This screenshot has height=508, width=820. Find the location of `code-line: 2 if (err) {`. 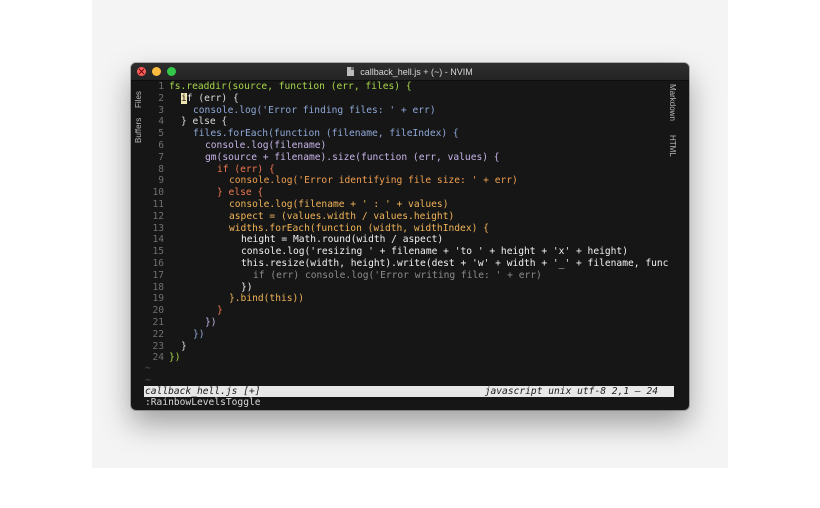

code-line: 2 if (err) { is located at coordinates (193, 98).